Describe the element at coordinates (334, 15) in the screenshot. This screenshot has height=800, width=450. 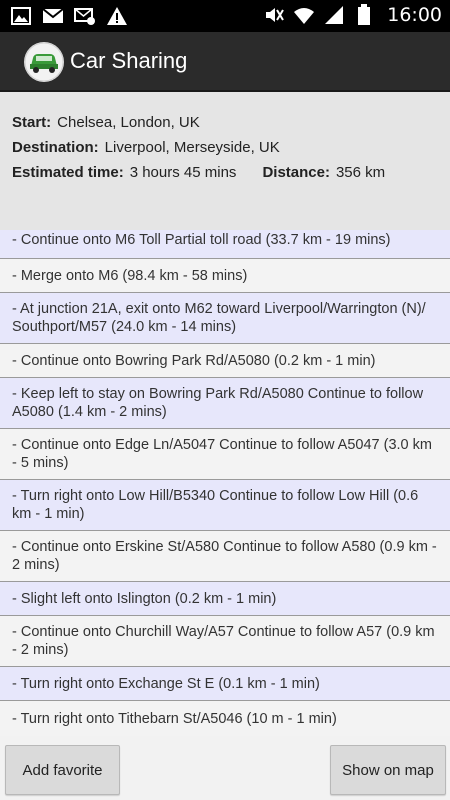
I see `signal-icon` at that location.